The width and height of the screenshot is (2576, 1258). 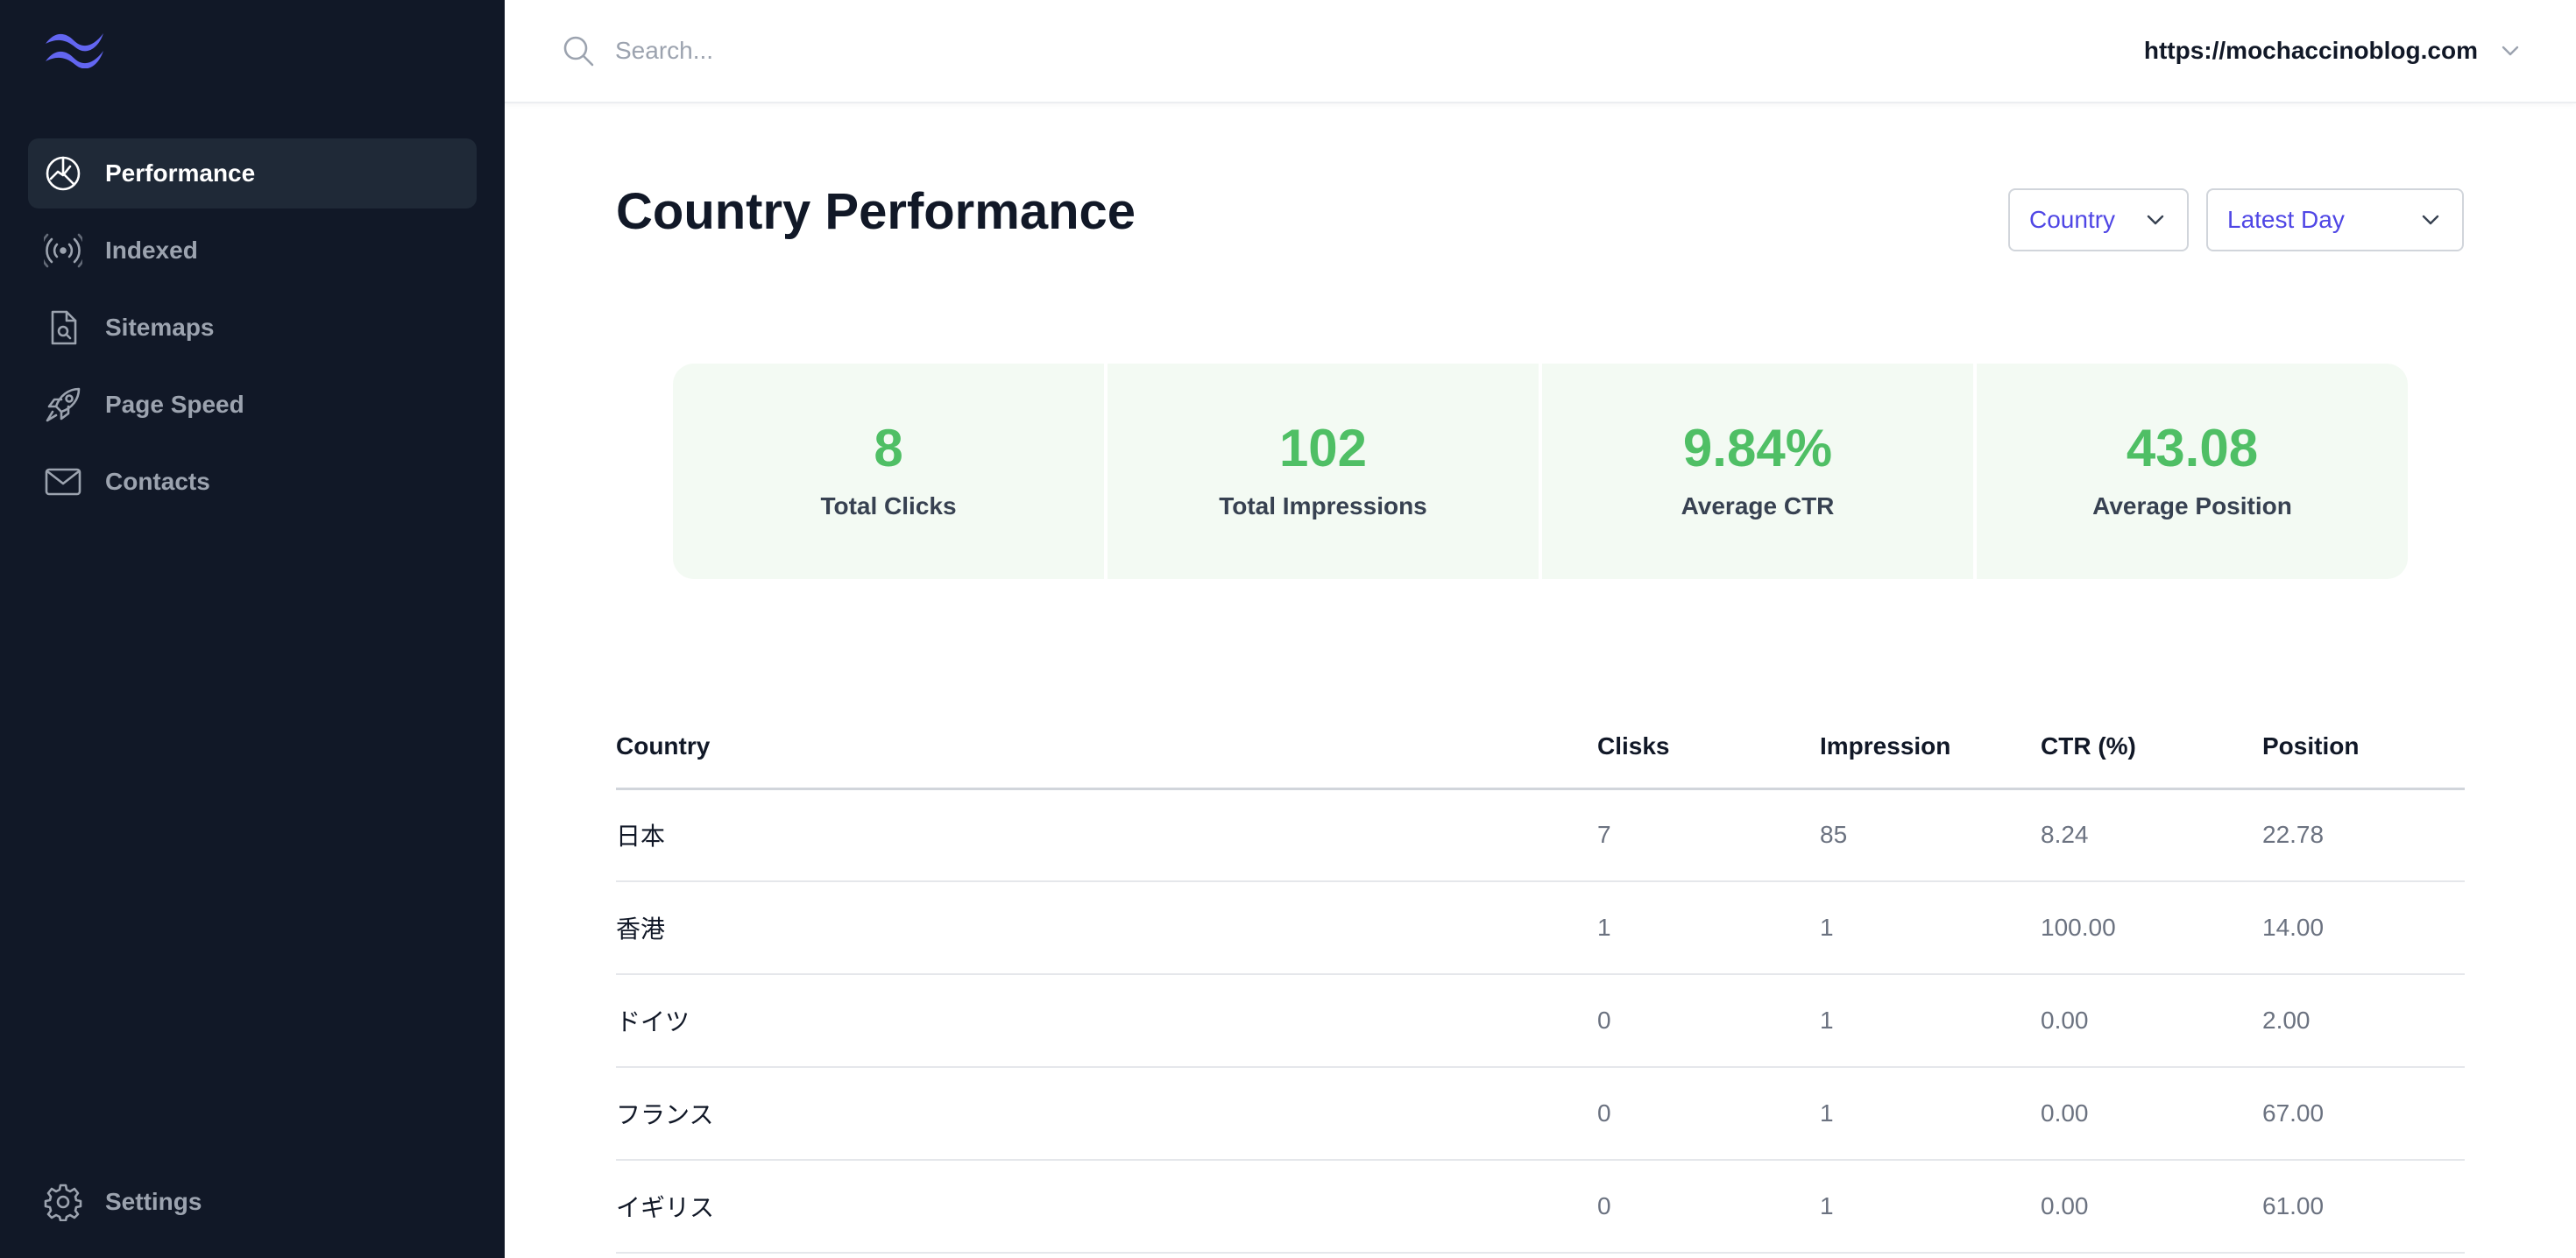 I want to click on stat-label: Total Clicks, so click(x=888, y=505).